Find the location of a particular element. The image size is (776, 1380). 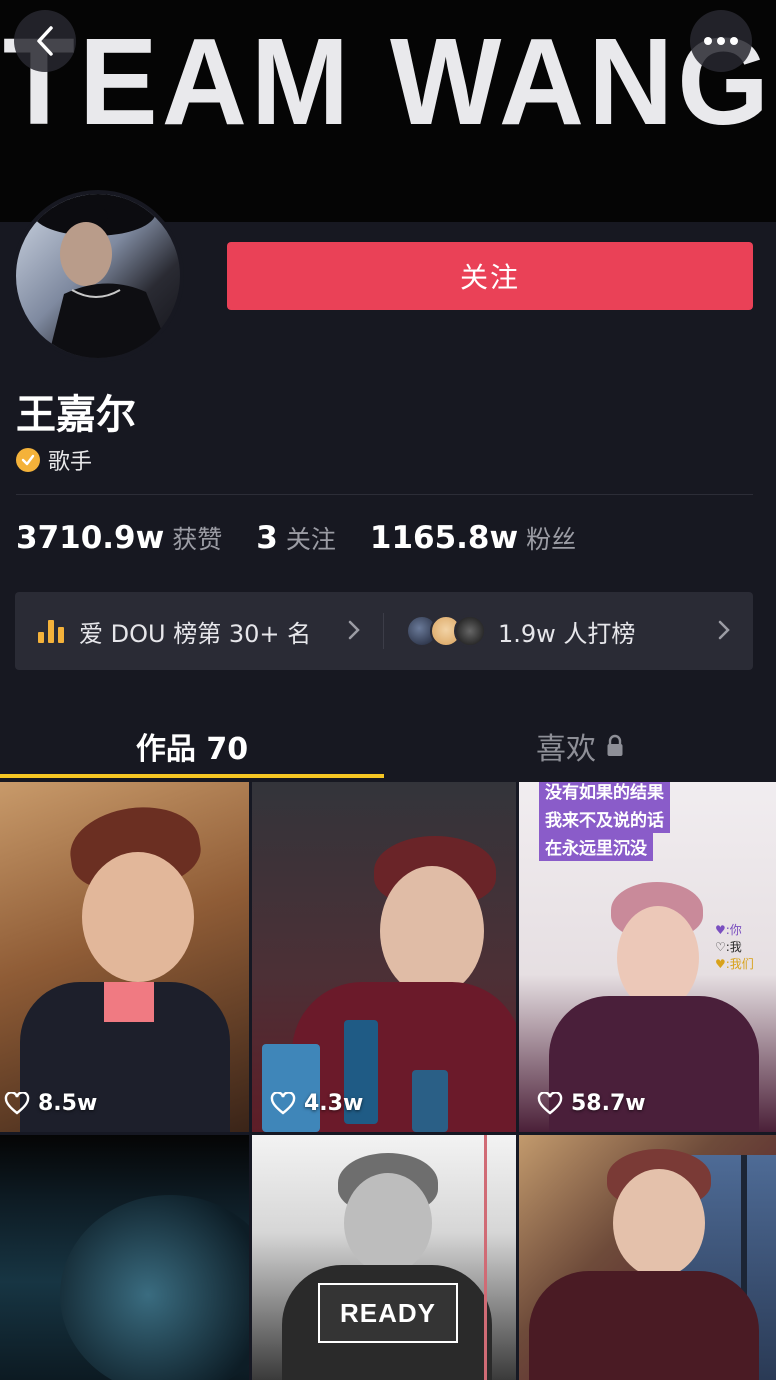

tab-works: 作品 70 is located at coordinates (192, 746).